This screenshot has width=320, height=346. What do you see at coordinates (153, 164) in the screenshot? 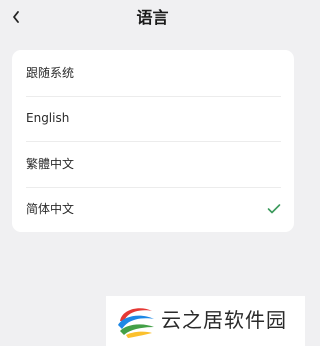
I see `language-option-traditional-chinese: 繁體中文` at bounding box center [153, 164].